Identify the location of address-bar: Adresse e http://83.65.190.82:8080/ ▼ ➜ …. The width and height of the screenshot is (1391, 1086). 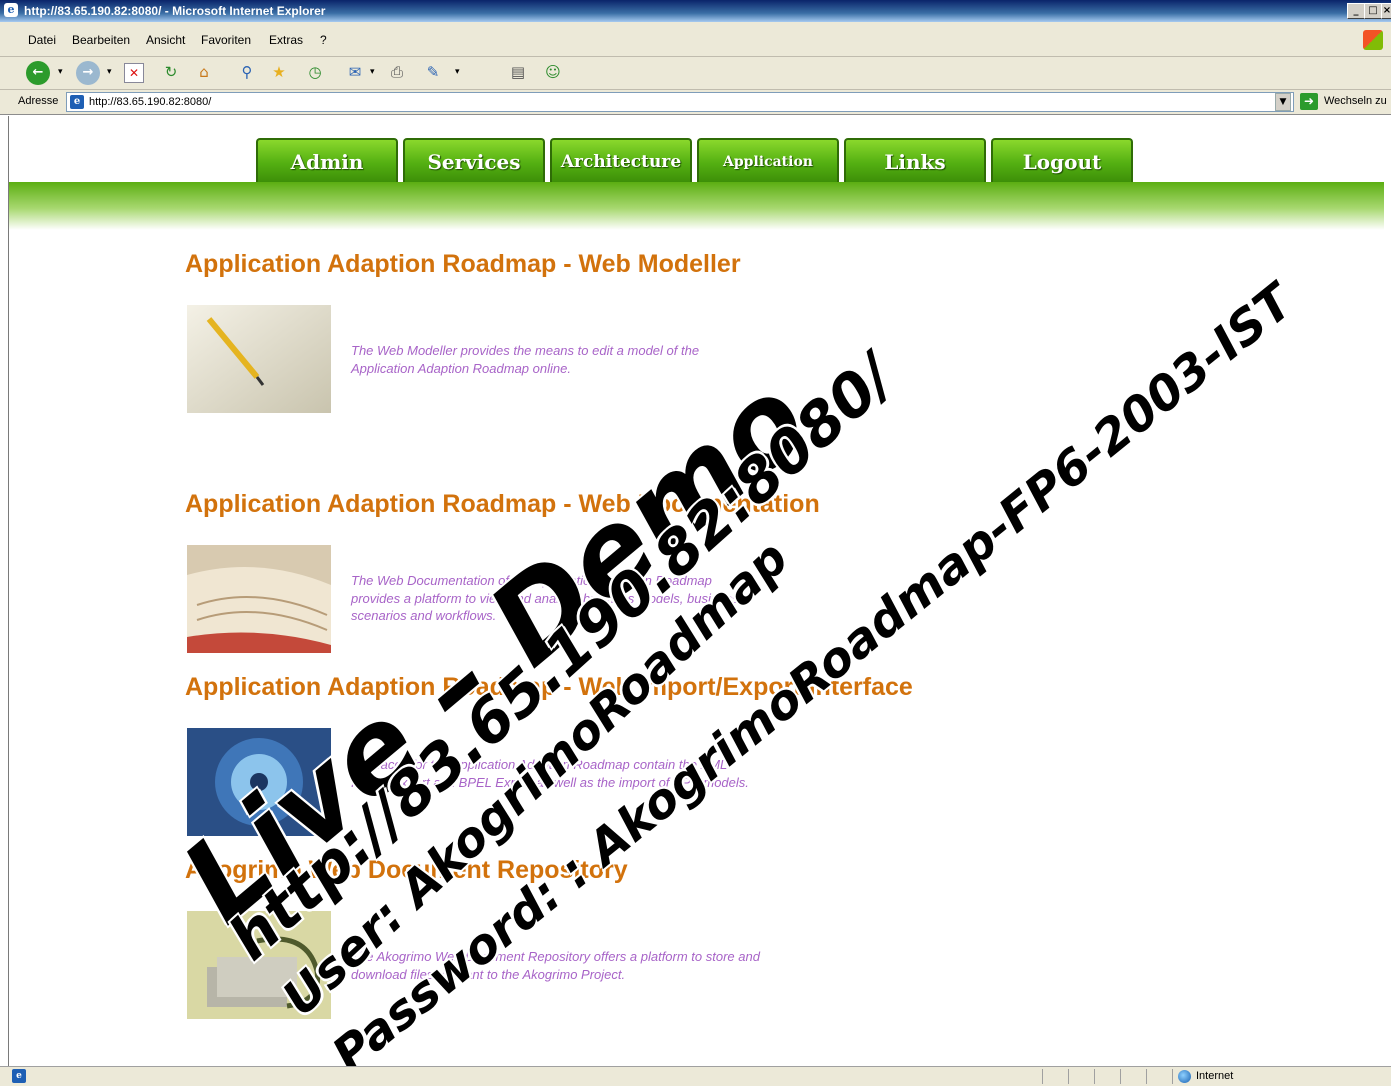
(695, 102).